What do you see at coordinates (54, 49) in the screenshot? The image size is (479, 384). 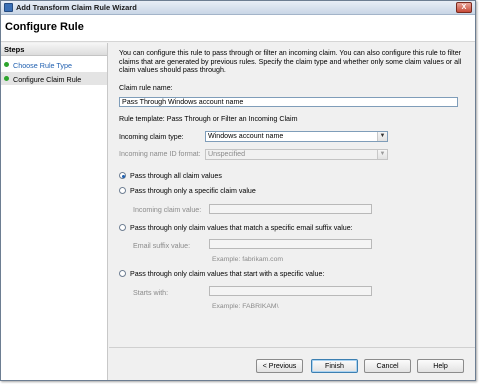 I see `steps-heading: Steps` at bounding box center [54, 49].